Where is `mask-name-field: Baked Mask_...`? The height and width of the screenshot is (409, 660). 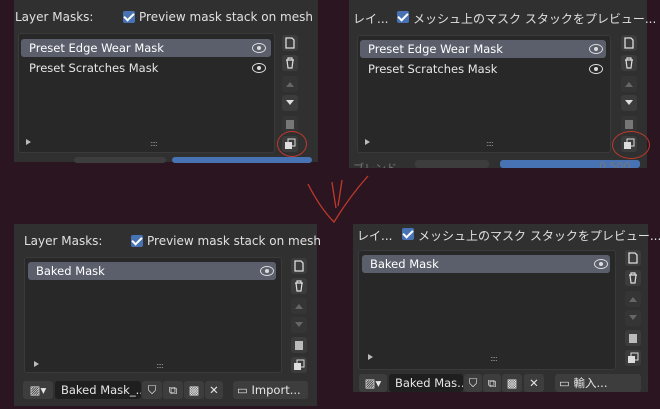
mask-name-field: Baked Mask_... is located at coordinates (98, 390).